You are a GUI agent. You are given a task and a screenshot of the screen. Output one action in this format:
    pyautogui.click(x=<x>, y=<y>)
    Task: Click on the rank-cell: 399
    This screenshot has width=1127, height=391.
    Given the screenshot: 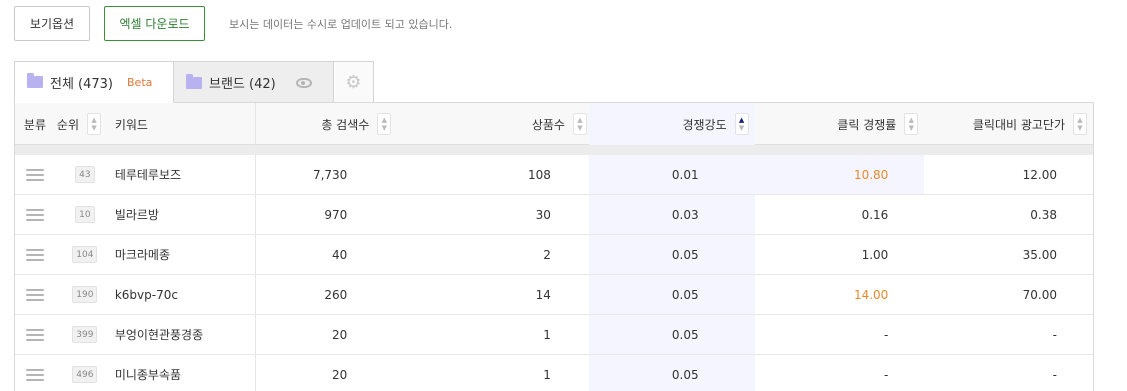 What is the action you would take?
    pyautogui.click(x=85, y=334)
    